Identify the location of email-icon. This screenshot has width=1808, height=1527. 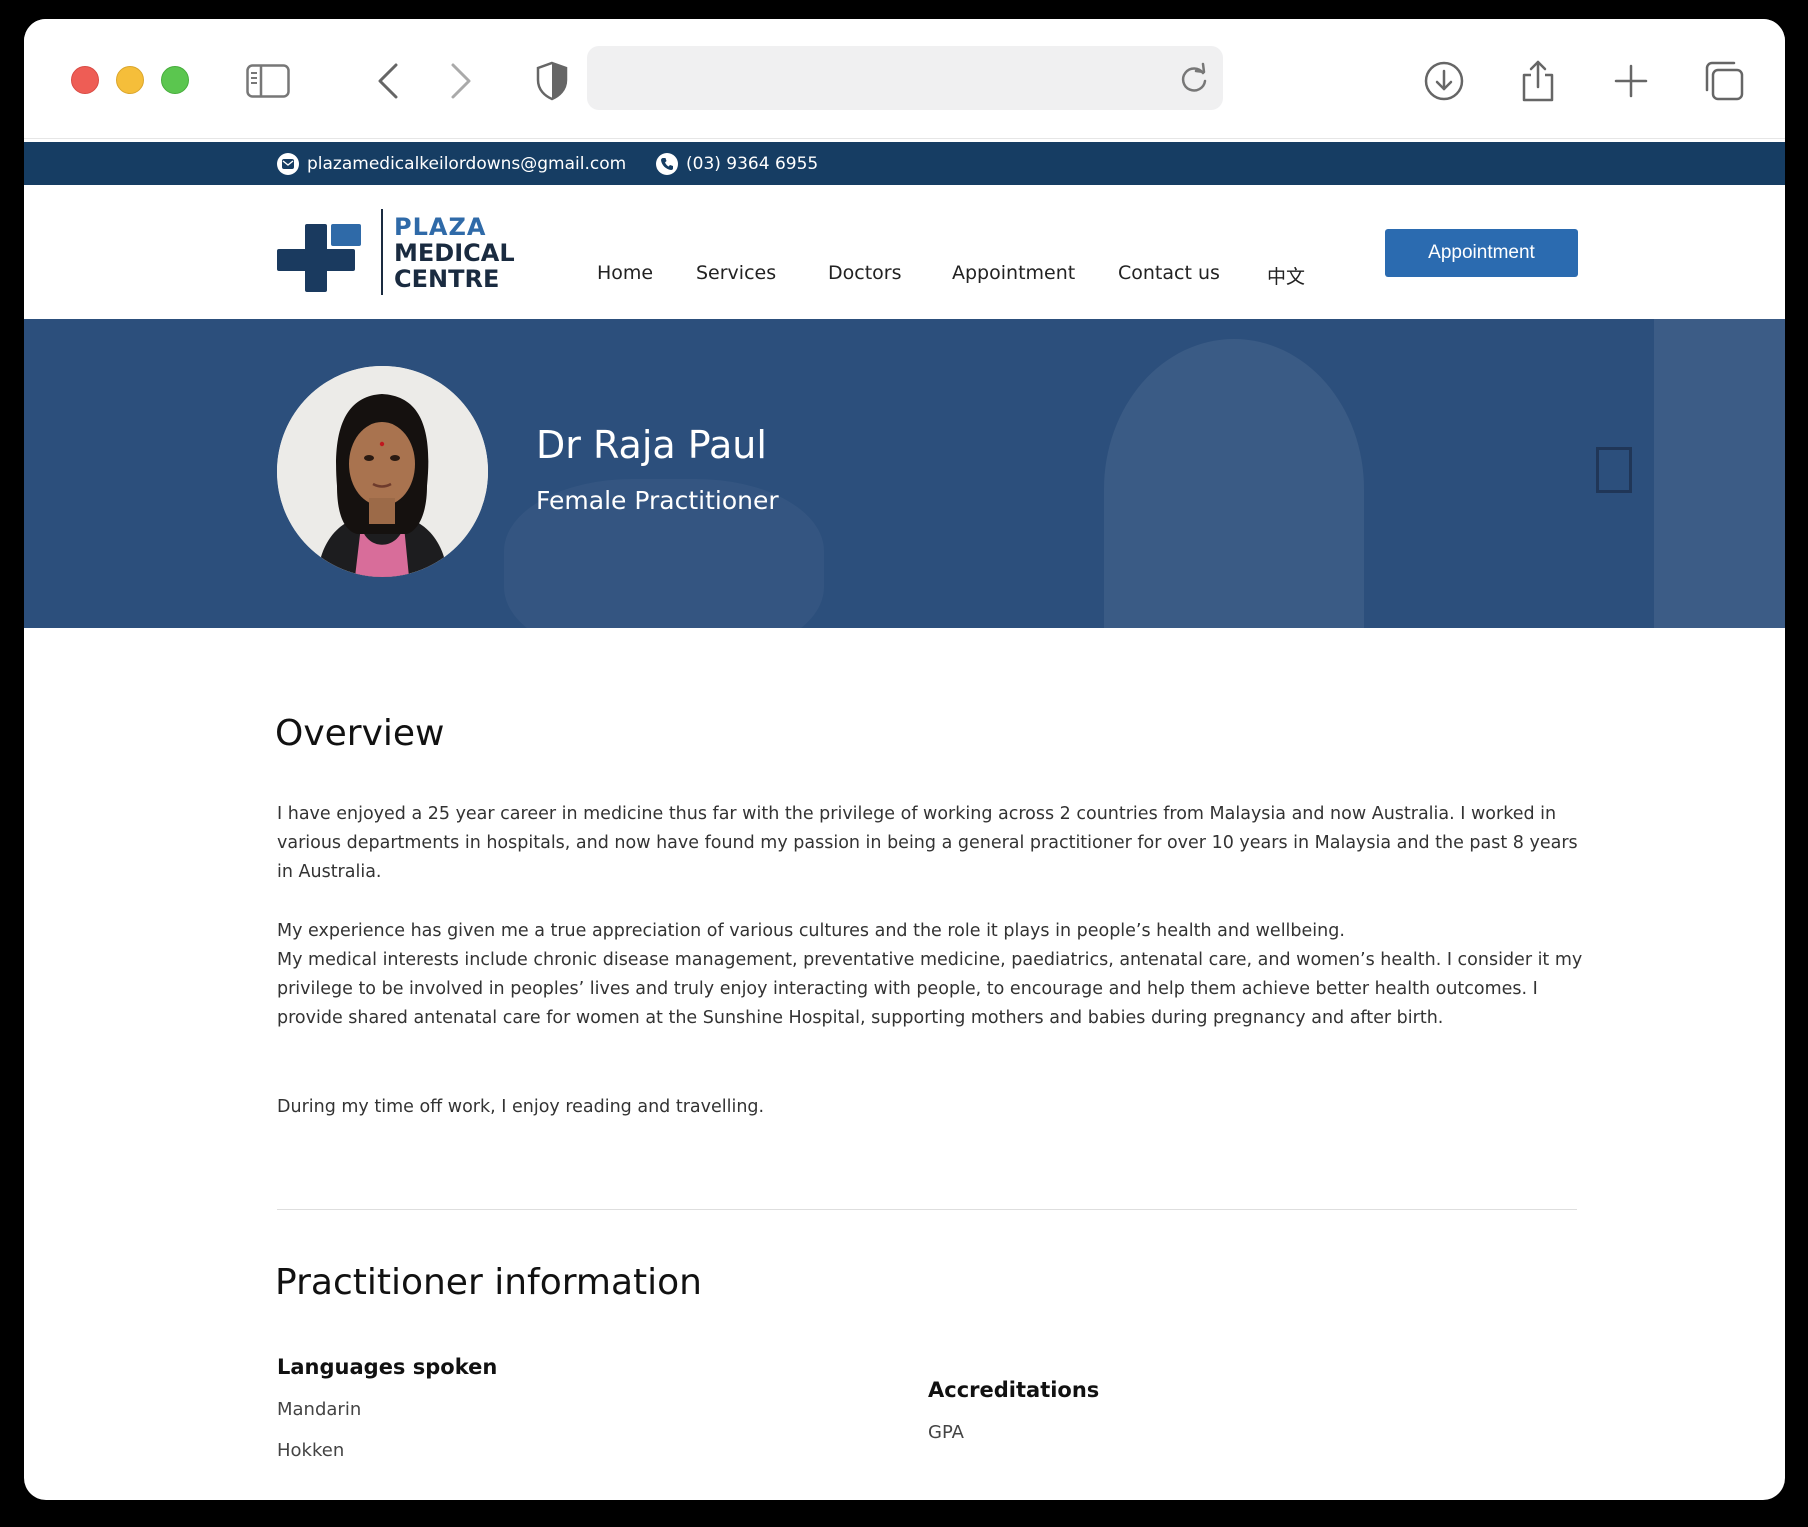
(288, 164).